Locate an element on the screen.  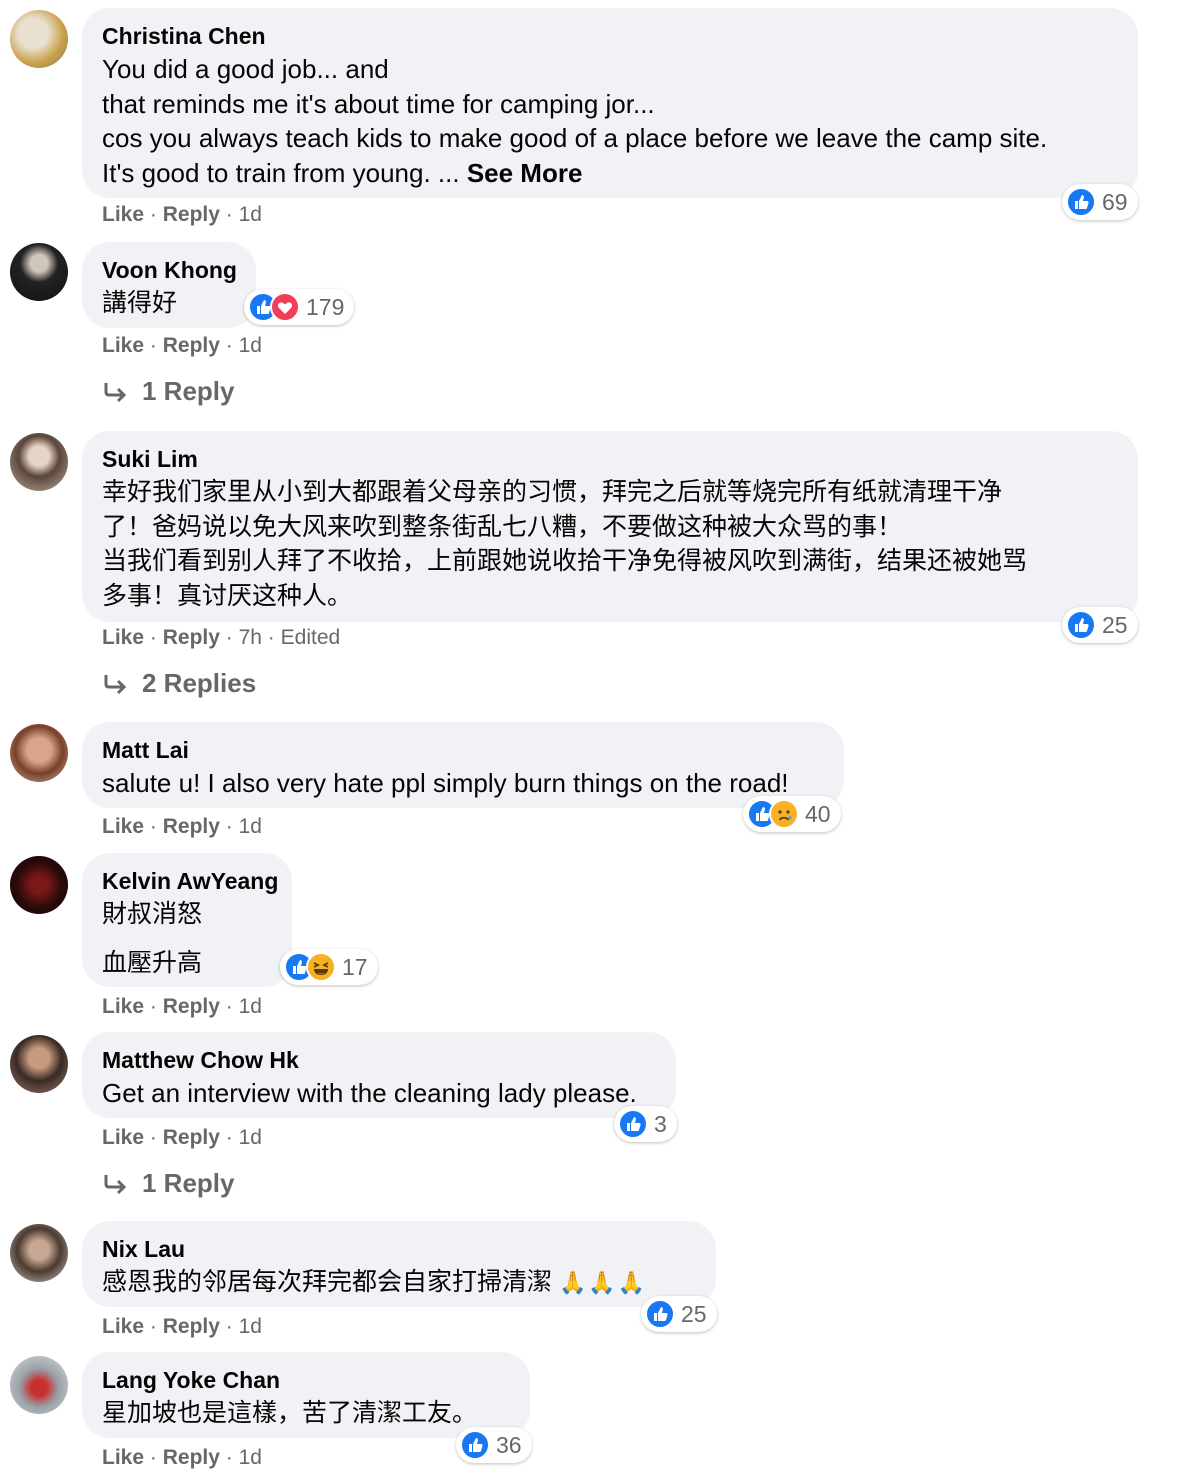
comment-author: Matt Lai is located at coordinates (463, 750).